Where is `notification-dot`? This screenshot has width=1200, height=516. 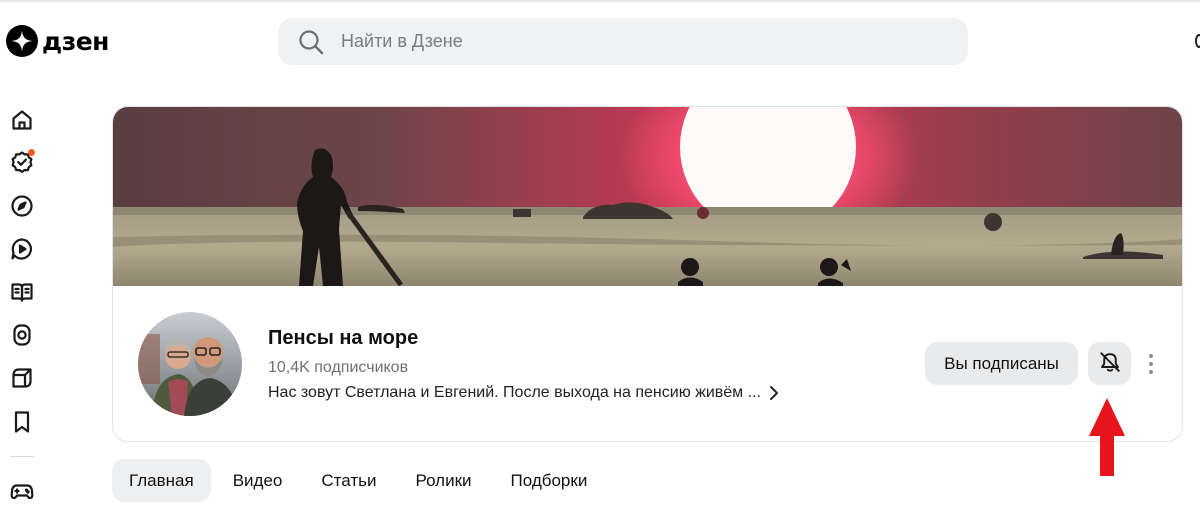
notification-dot is located at coordinates (31, 152).